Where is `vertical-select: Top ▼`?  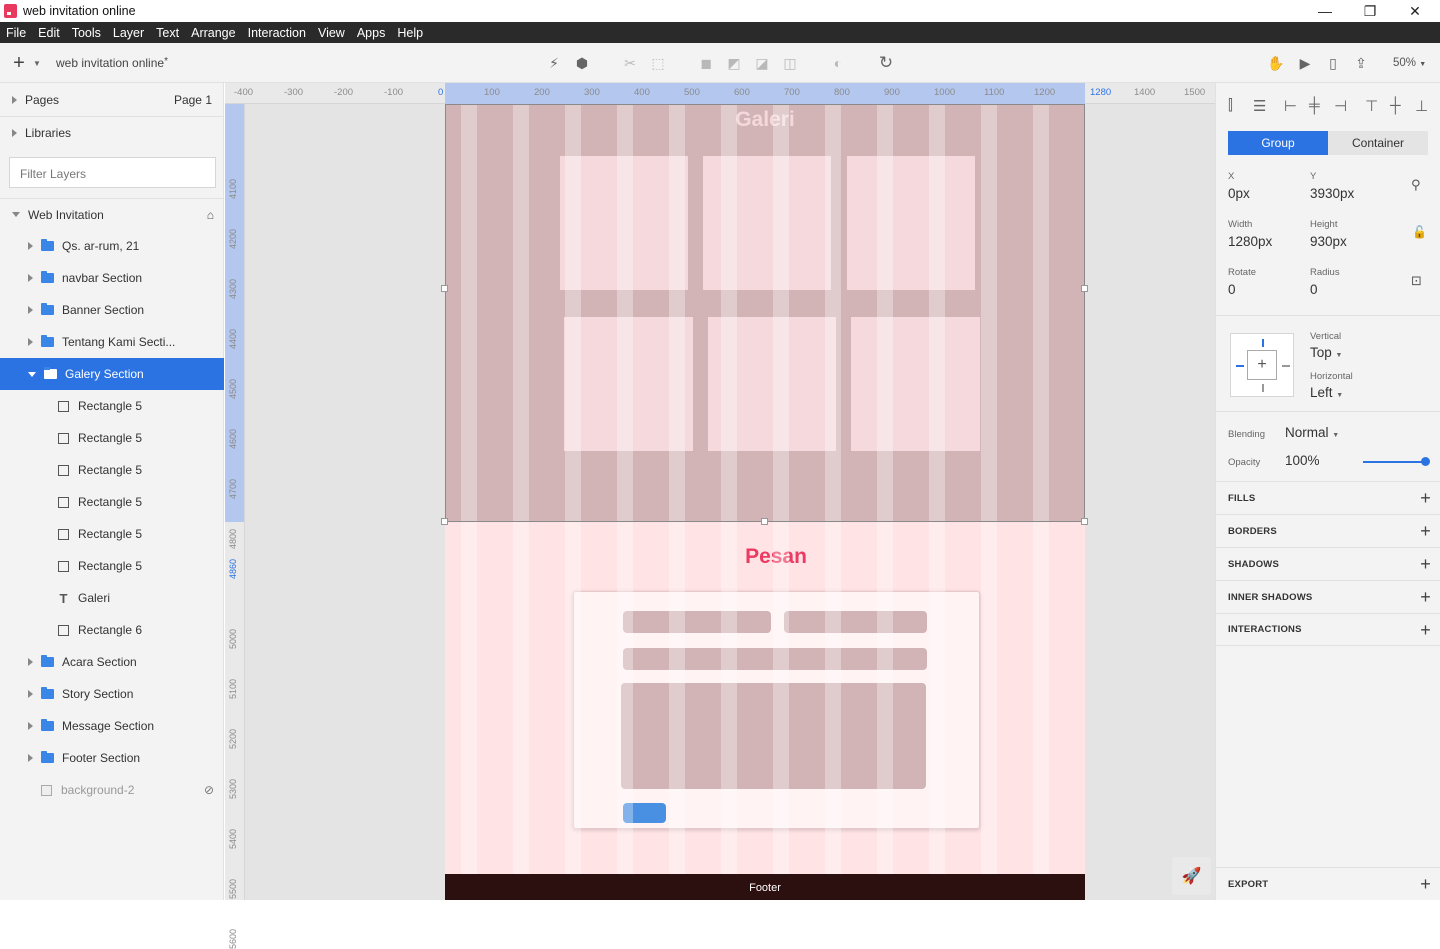 vertical-select: Top ▼ is located at coordinates (1326, 352).